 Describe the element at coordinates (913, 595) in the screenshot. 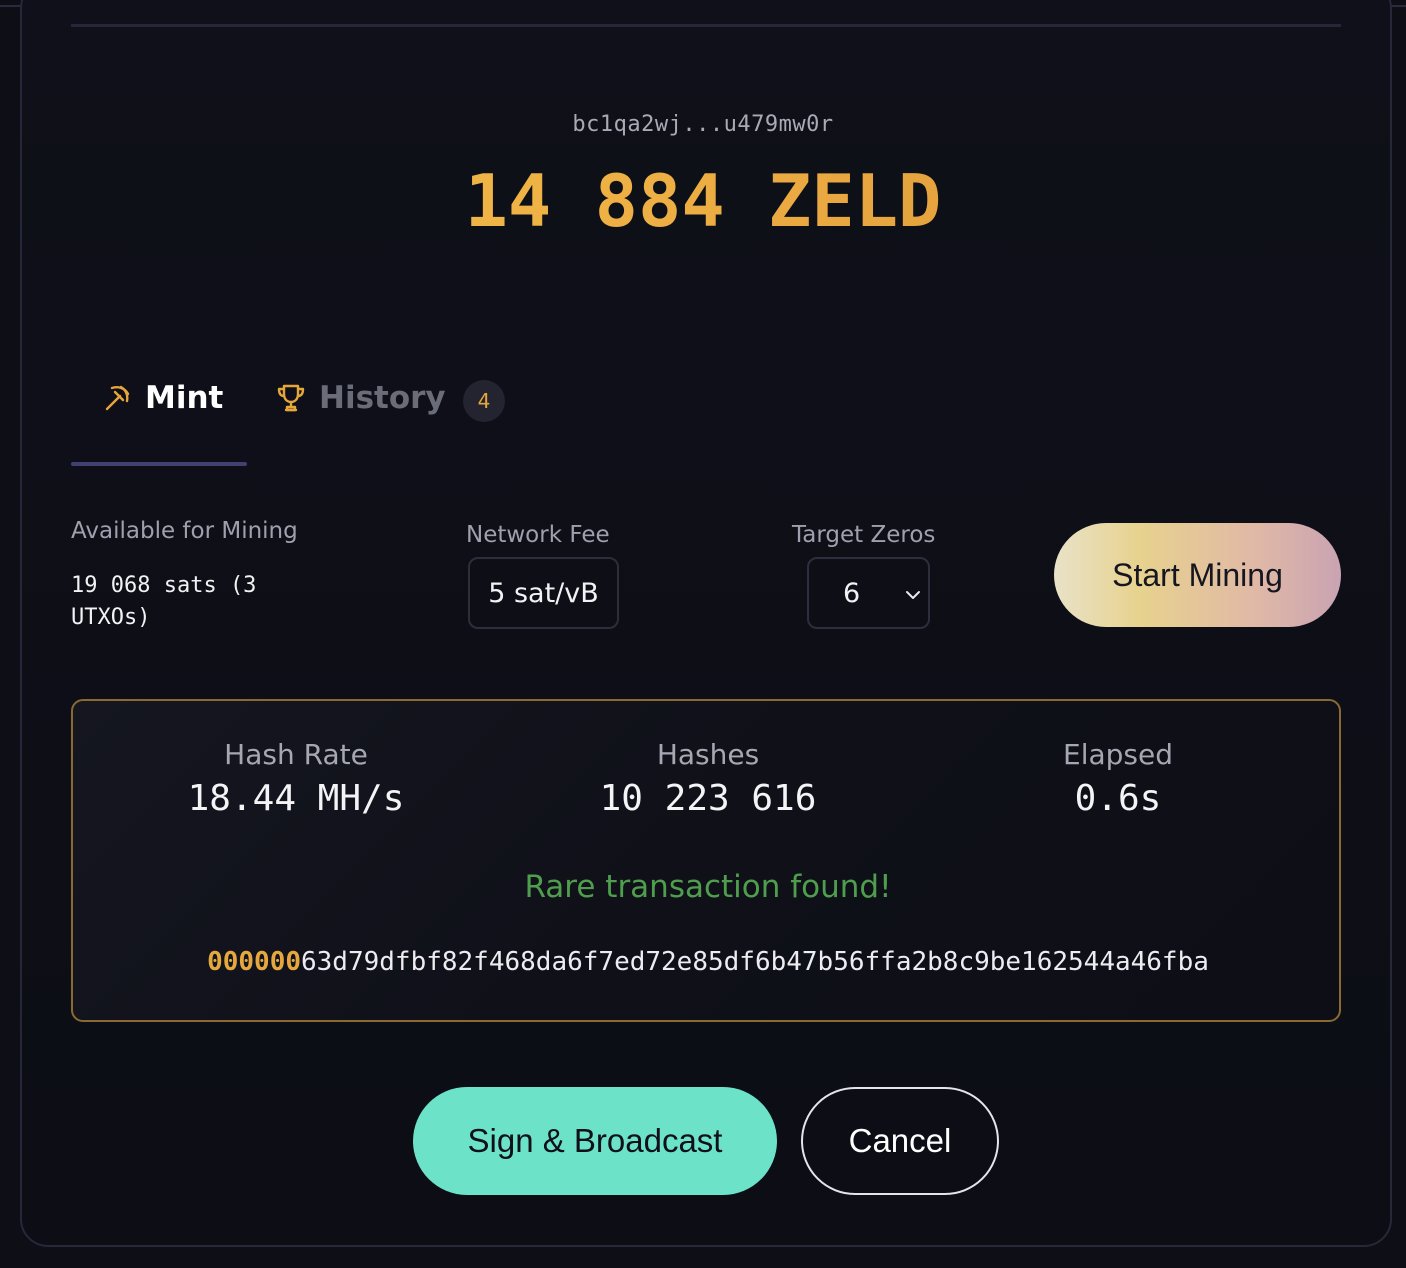

I see `chevron-down-icon` at that location.